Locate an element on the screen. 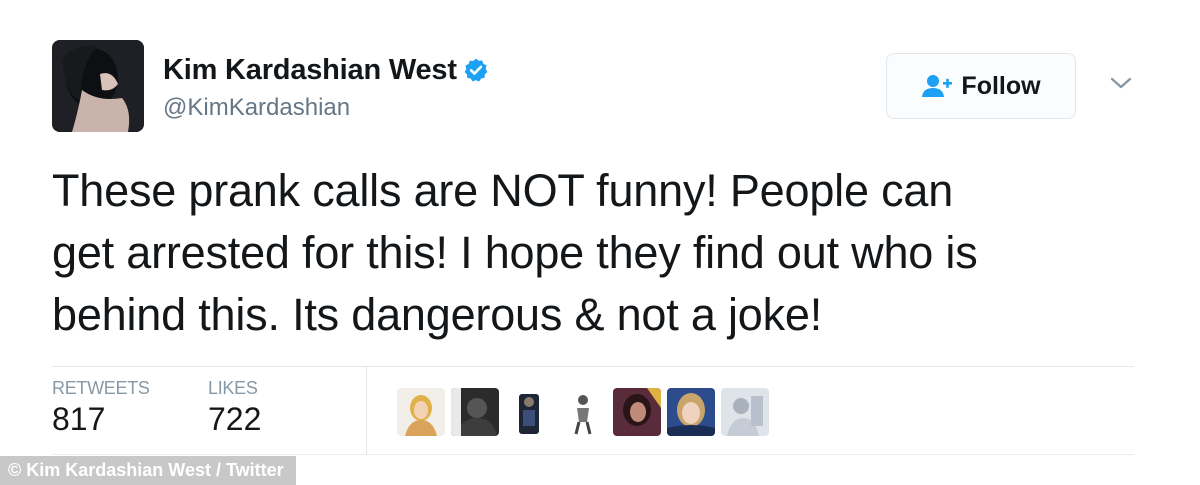 This screenshot has height=485, width=1200. follow-button: Follow is located at coordinates (981, 86).